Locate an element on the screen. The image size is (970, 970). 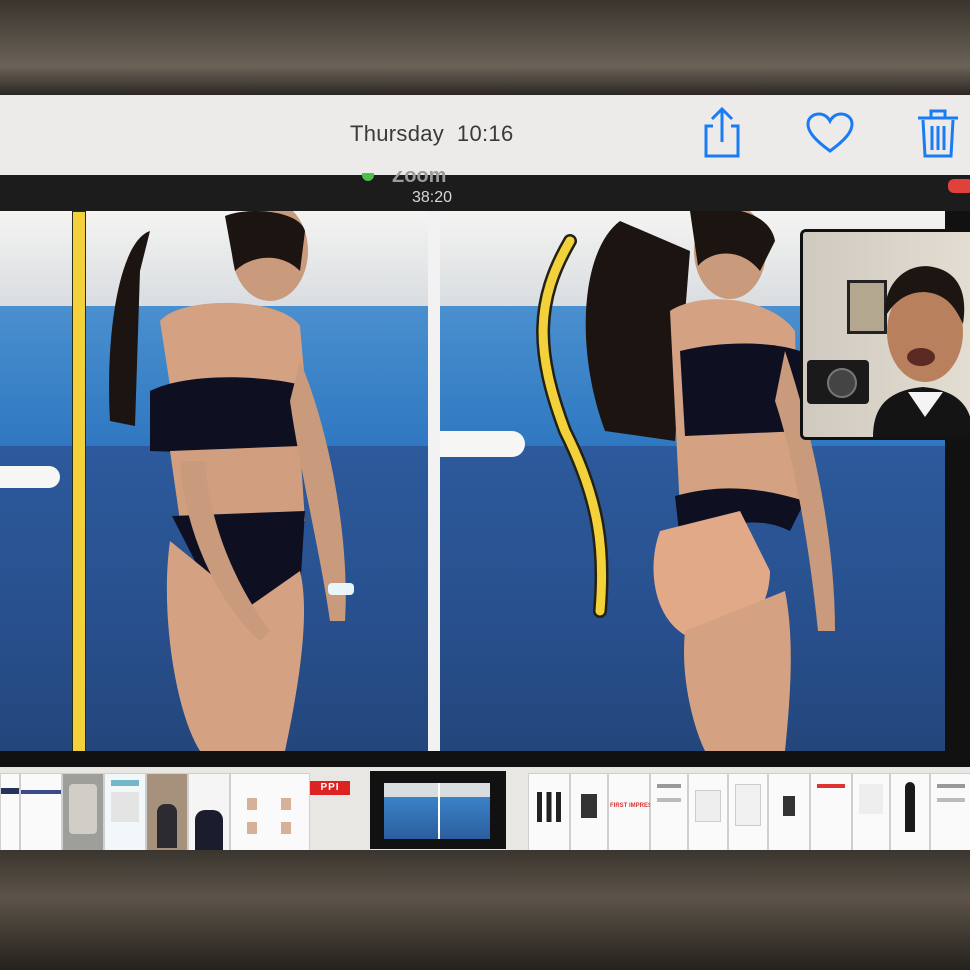
straight-posture-line is located at coordinates (79, 481).